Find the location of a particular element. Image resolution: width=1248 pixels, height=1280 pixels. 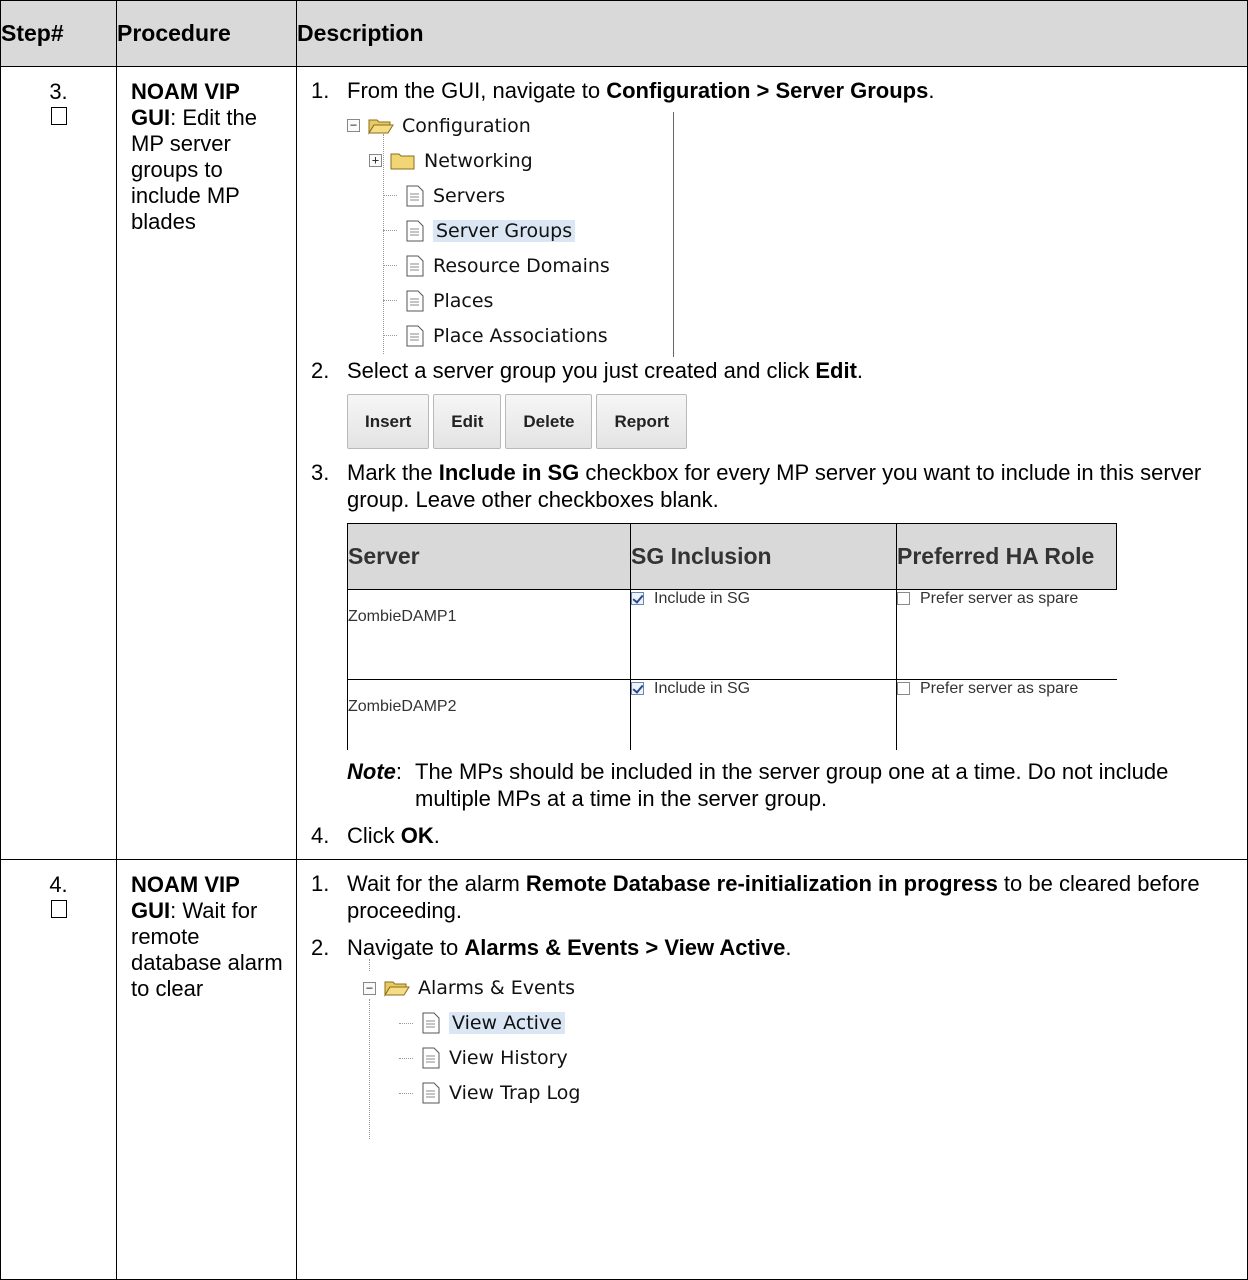

step-number: 3. is located at coordinates (58, 91).